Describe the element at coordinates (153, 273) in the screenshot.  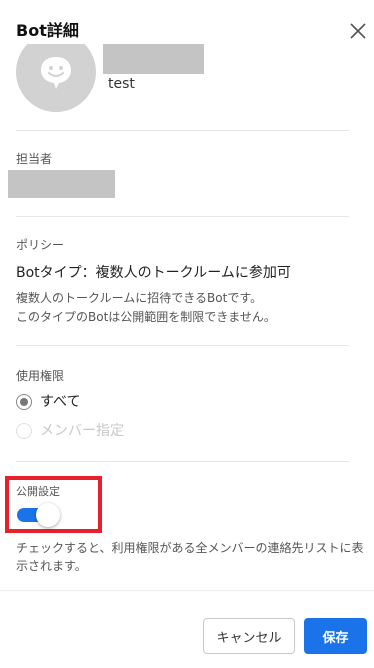
I see `policy-type: Botタイプ：複数人のトークルームに参加可` at that location.